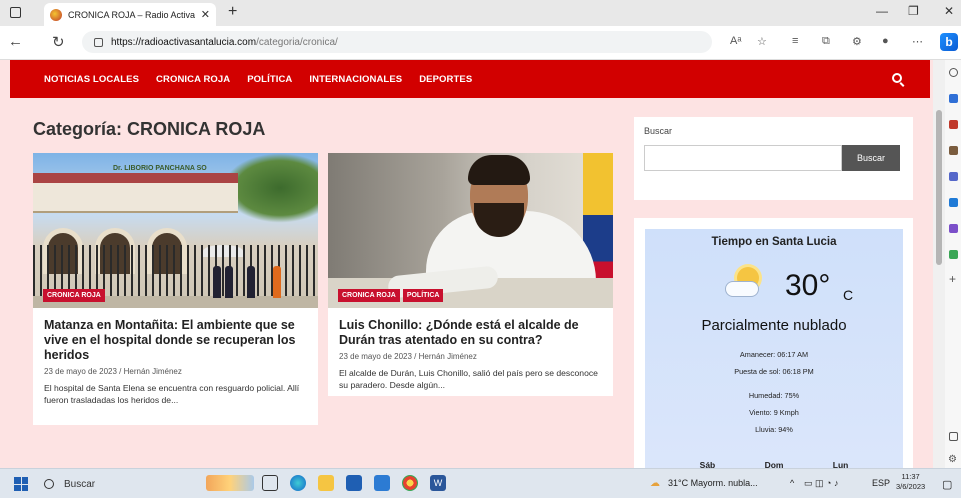 This screenshot has height=498, width=961. I want to click on language-indicator: ESP, so click(881, 483).